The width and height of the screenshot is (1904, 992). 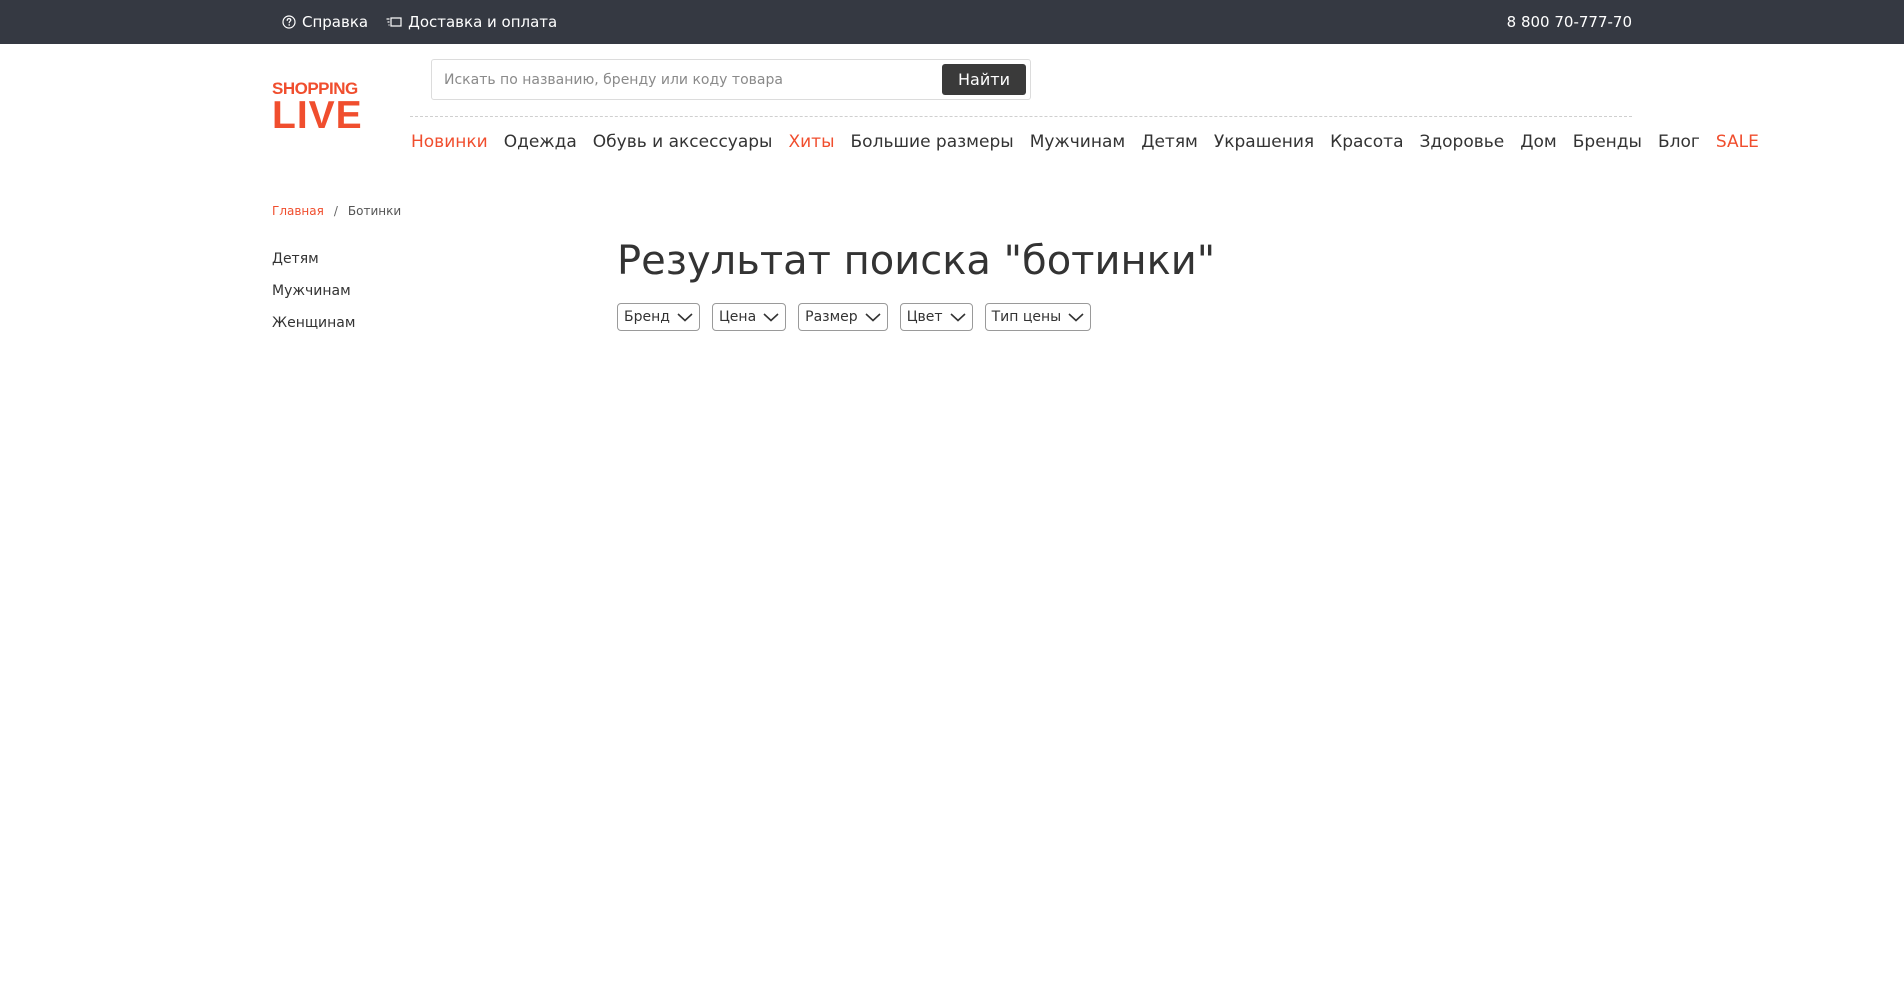 What do you see at coordinates (1538, 142) in the screenshot?
I see `nav-item-home: Дом` at bounding box center [1538, 142].